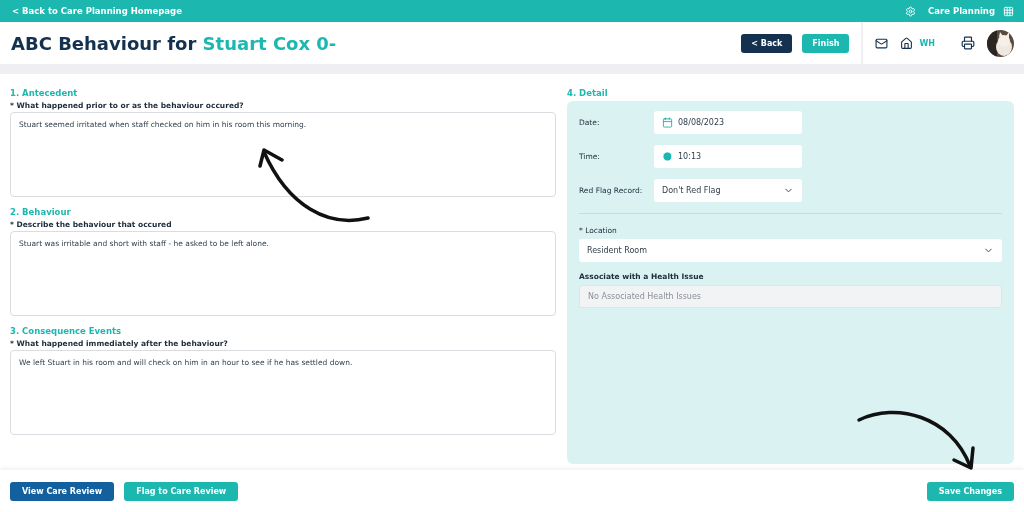  What do you see at coordinates (728, 122) in the screenshot?
I see `date-field: 08/08/2023` at bounding box center [728, 122].